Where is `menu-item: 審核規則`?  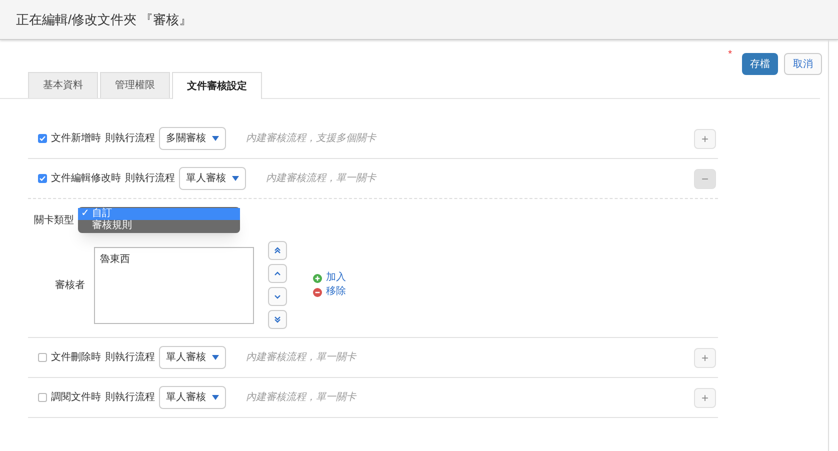
menu-item: 審核規則 is located at coordinates (159, 226).